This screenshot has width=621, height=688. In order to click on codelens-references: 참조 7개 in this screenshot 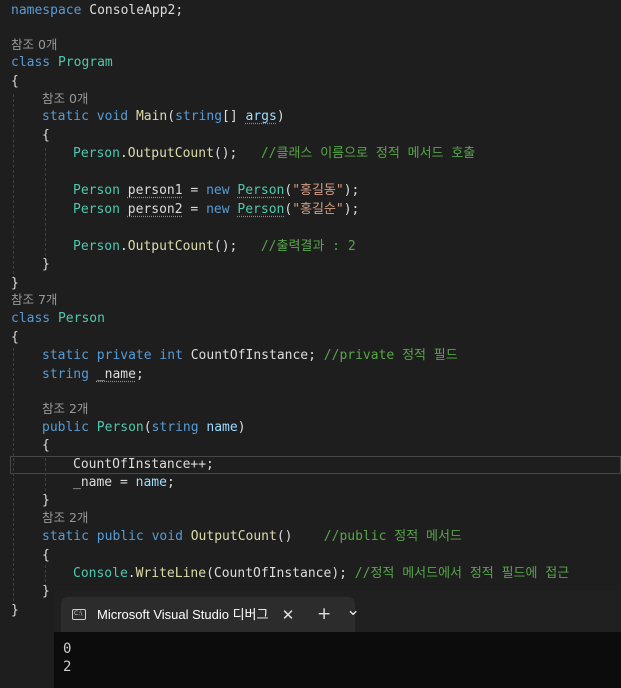, I will do `click(34, 300)`.